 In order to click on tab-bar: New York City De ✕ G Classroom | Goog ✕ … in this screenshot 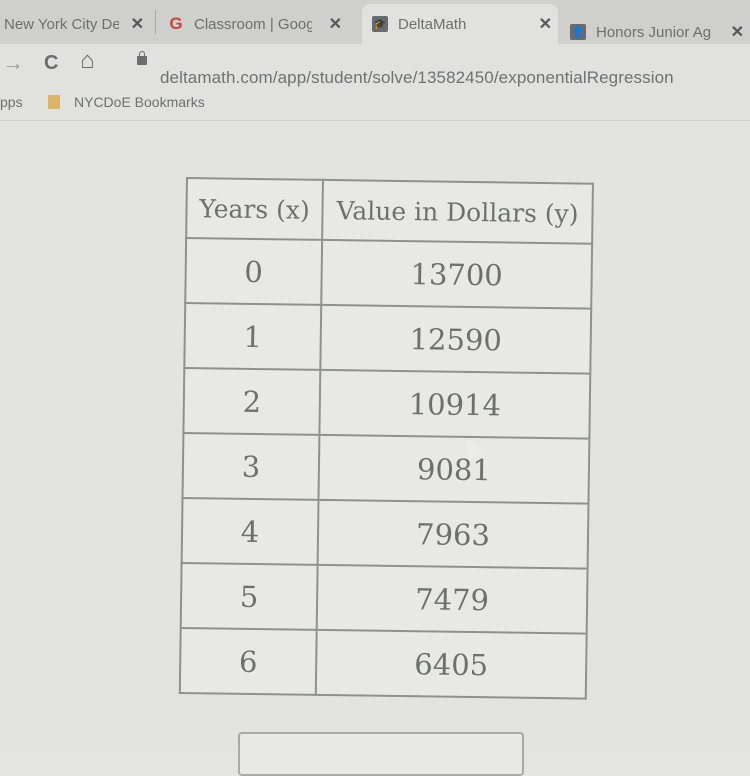, I will do `click(375, 22)`.